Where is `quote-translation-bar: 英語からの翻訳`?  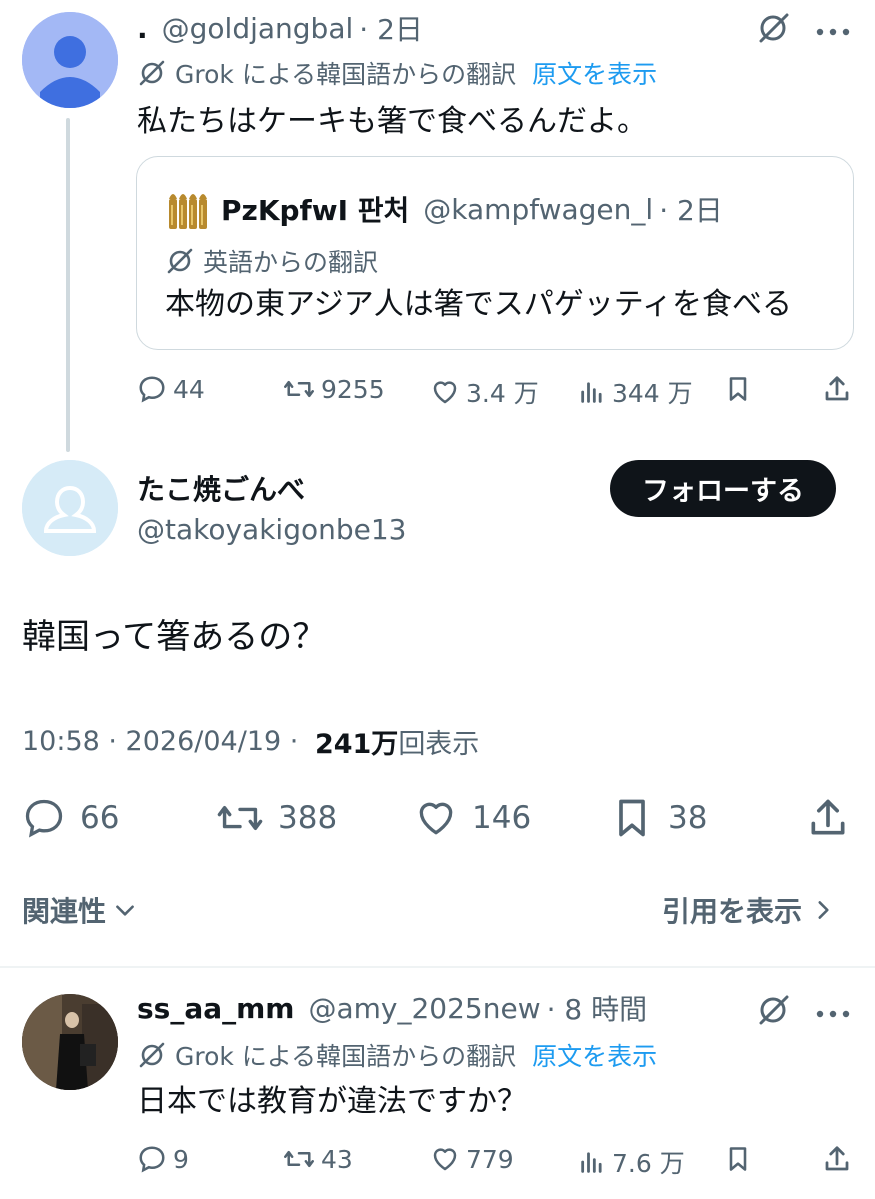 quote-translation-bar: 英語からの翻訳 is located at coordinates (271, 261).